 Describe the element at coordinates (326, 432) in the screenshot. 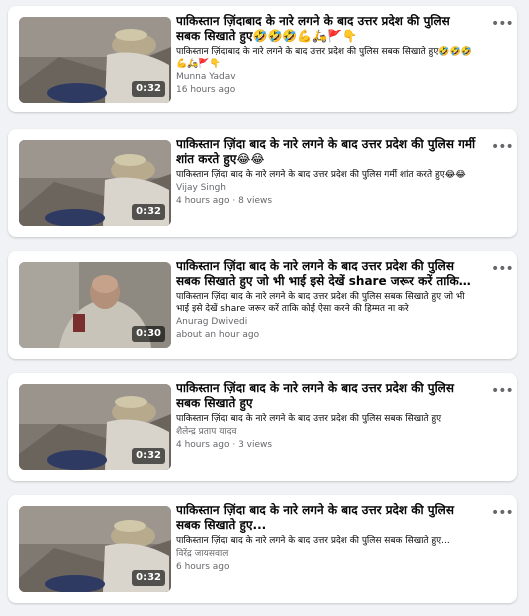

I see `video-author: शैलेन्द्र प्रताप यादव` at that location.